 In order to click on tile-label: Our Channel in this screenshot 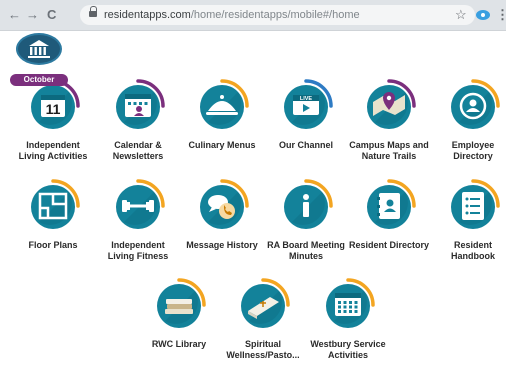, I will do `click(305, 145)`.